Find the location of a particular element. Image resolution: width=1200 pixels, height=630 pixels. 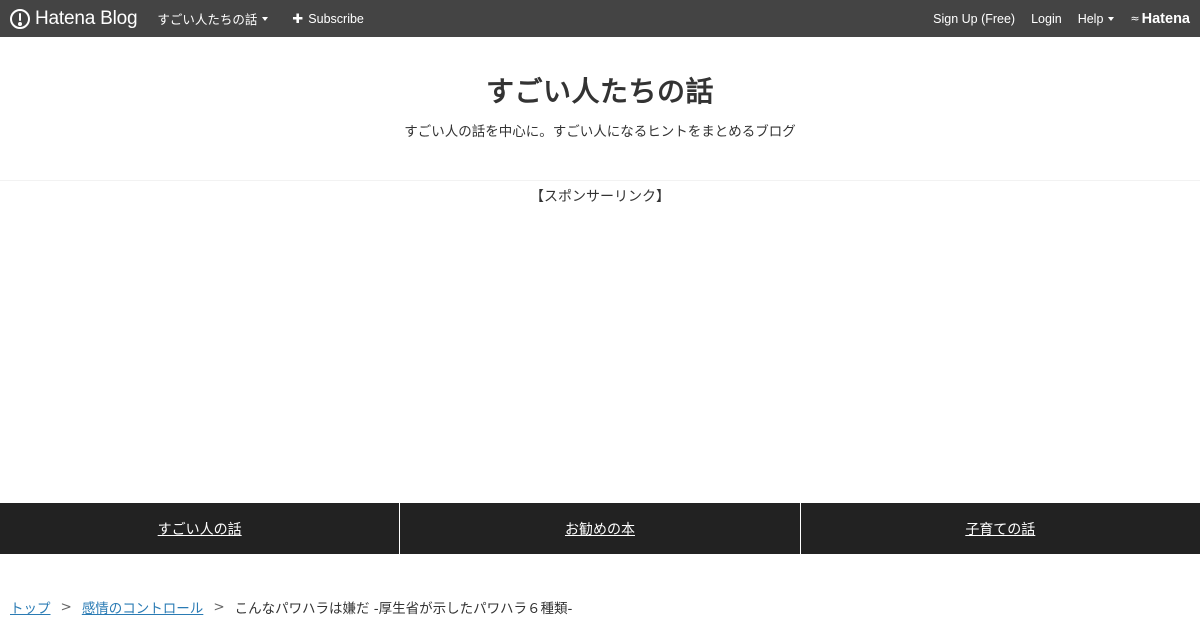

subscribe-button: ✚ Subscribe is located at coordinates (328, 19).